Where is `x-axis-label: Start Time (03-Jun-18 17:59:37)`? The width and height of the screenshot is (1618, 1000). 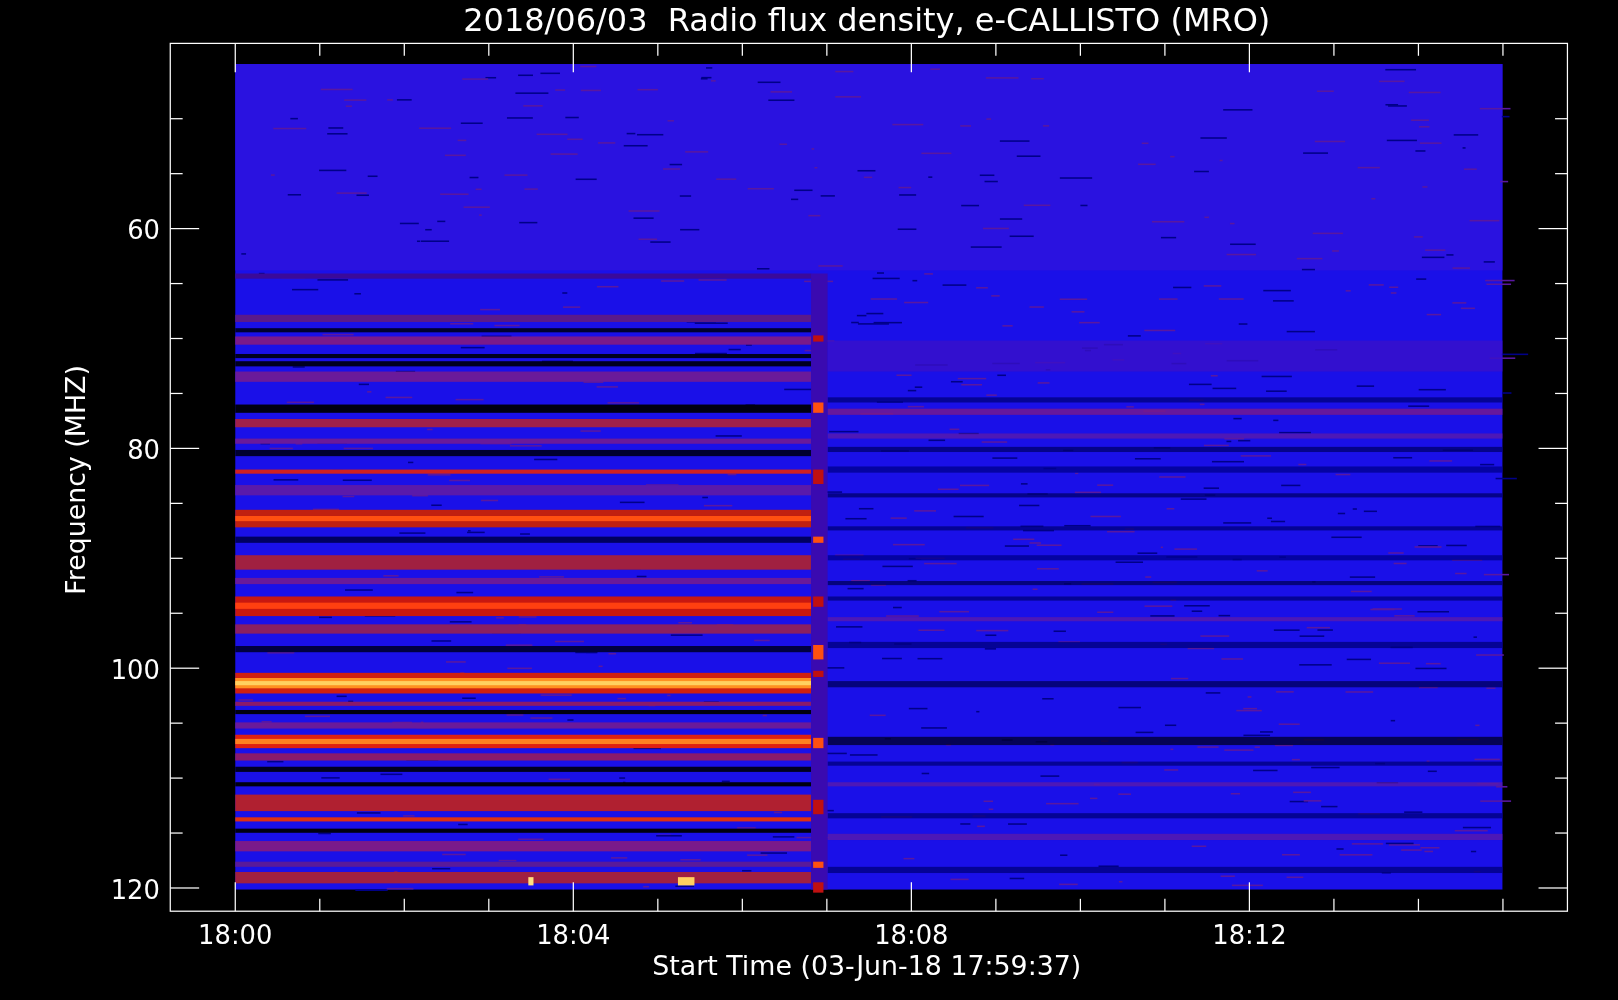
x-axis-label: Start Time (03-Jun-18 17:59:37) is located at coordinates (867, 966).